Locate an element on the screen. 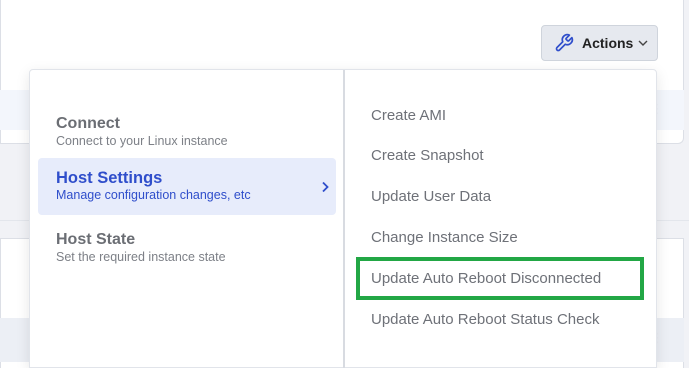 This screenshot has height=368, width=689. chevron-down-icon is located at coordinates (643, 43).